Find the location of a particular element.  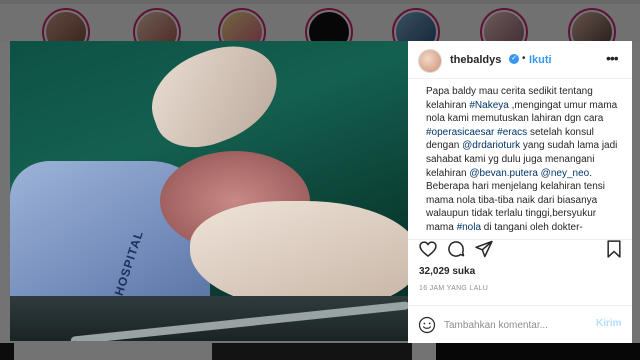

comment-icon is located at coordinates (456, 249).